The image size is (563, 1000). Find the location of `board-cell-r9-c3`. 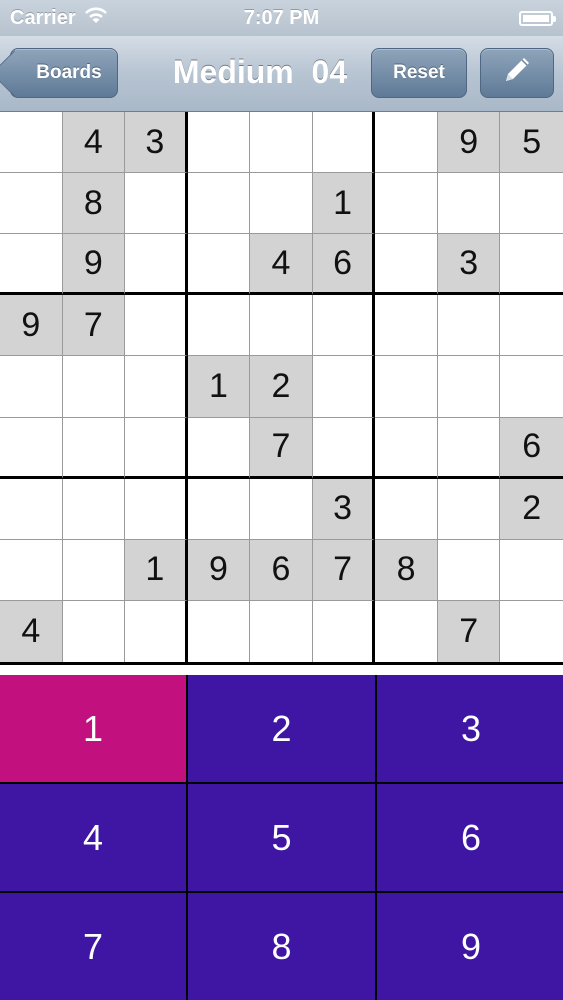

board-cell-r9-c3 is located at coordinates (156, 631).